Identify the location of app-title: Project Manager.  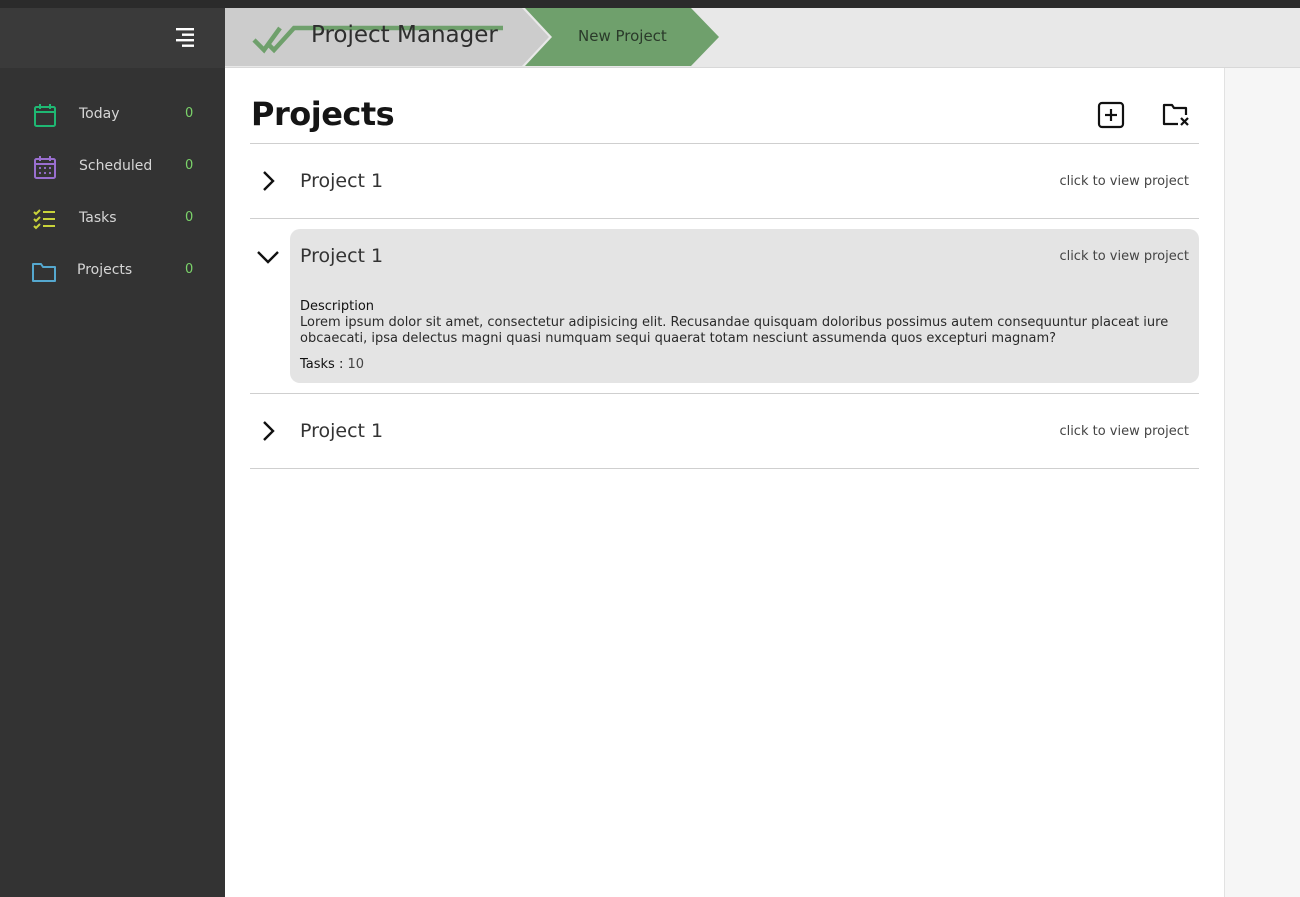
(404, 35).